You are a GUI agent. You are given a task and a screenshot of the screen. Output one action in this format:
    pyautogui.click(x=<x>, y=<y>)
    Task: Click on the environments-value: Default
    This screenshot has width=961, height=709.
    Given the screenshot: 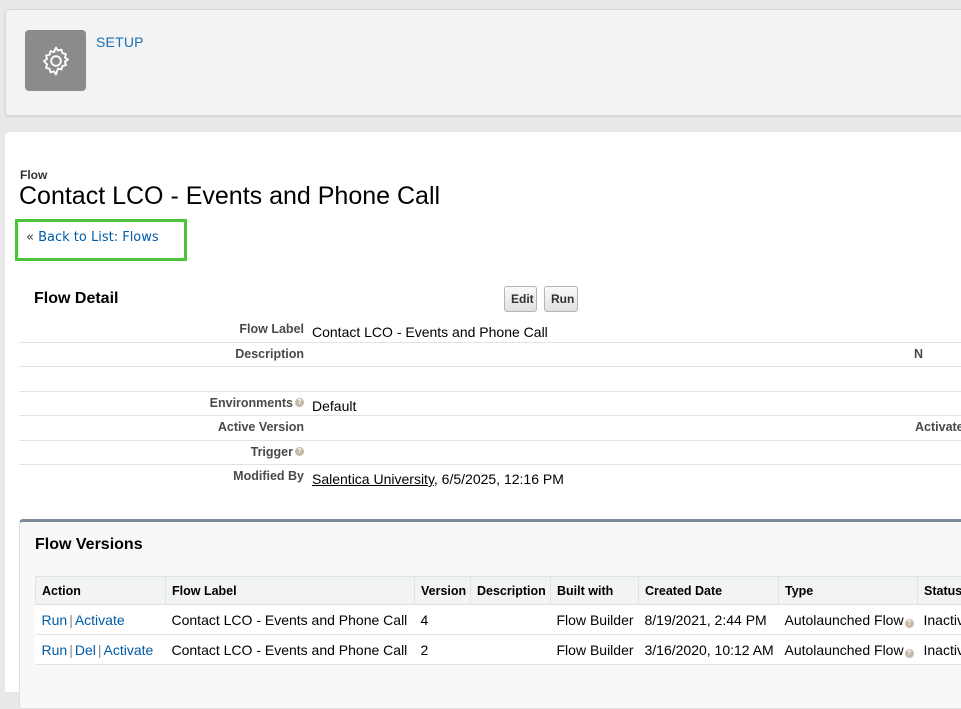 What is the action you would take?
    pyautogui.click(x=334, y=406)
    